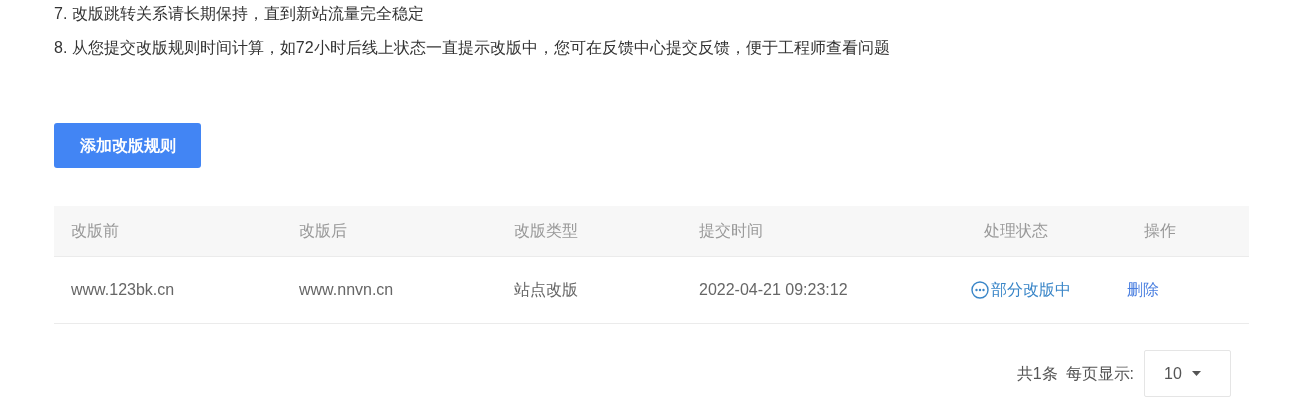  What do you see at coordinates (1160, 230) in the screenshot?
I see `column-header: 操作` at bounding box center [1160, 230].